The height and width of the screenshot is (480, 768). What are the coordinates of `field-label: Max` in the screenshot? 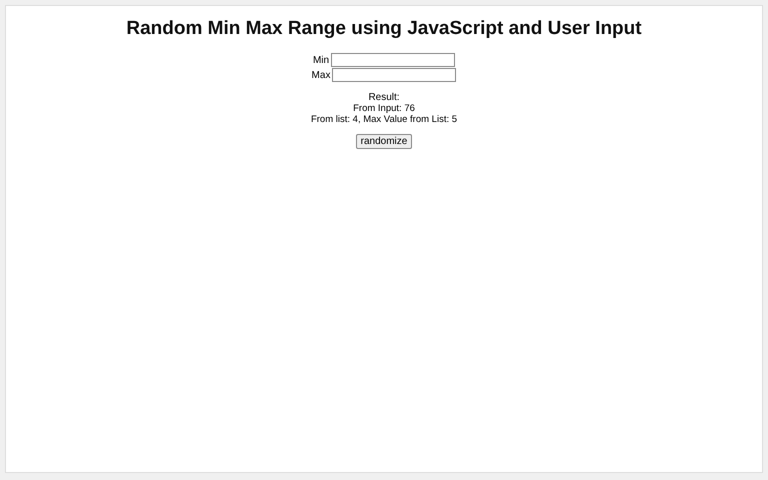 It's located at (321, 75).